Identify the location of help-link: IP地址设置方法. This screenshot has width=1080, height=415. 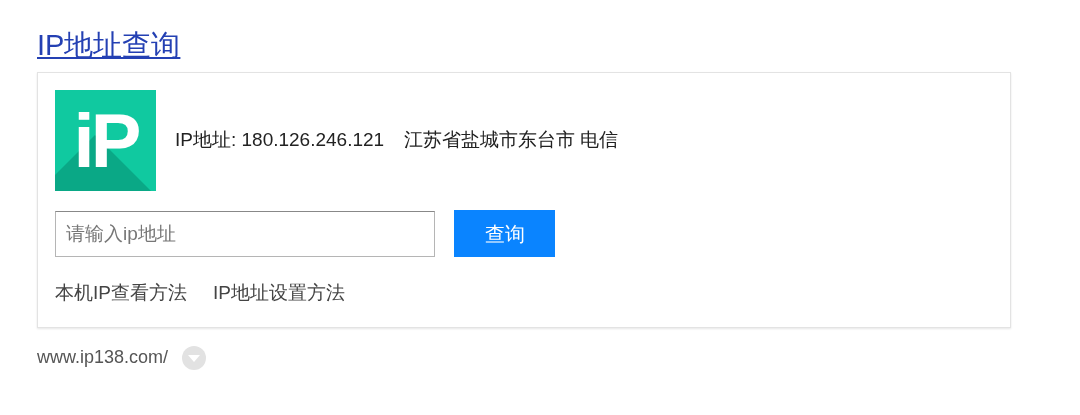
(278, 293).